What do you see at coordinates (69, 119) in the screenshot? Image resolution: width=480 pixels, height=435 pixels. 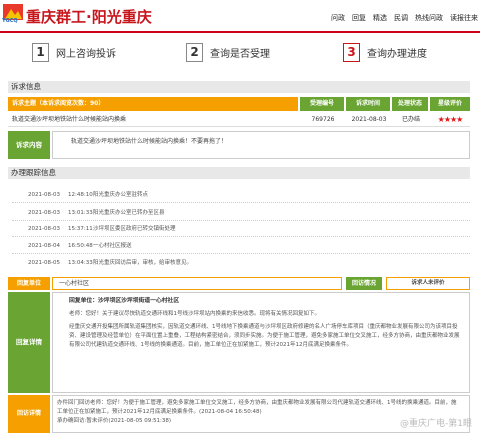 I see `petition-subject: 轨道交通沙坪坝地铁站什么时候能站内换乘` at bounding box center [69, 119].